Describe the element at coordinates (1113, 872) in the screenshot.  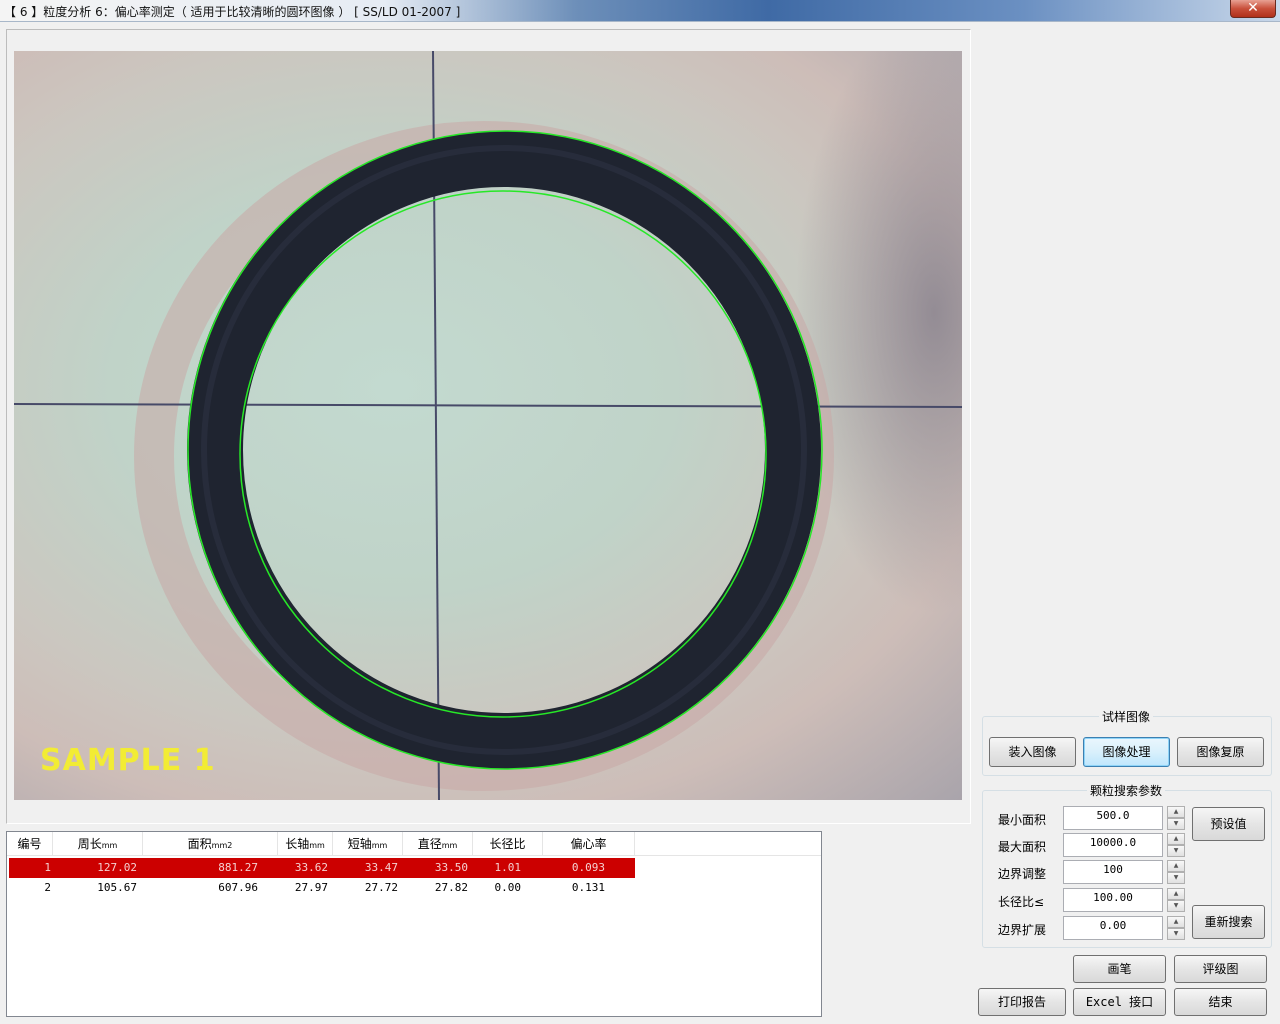
I see `border-adjust-input: 100` at that location.